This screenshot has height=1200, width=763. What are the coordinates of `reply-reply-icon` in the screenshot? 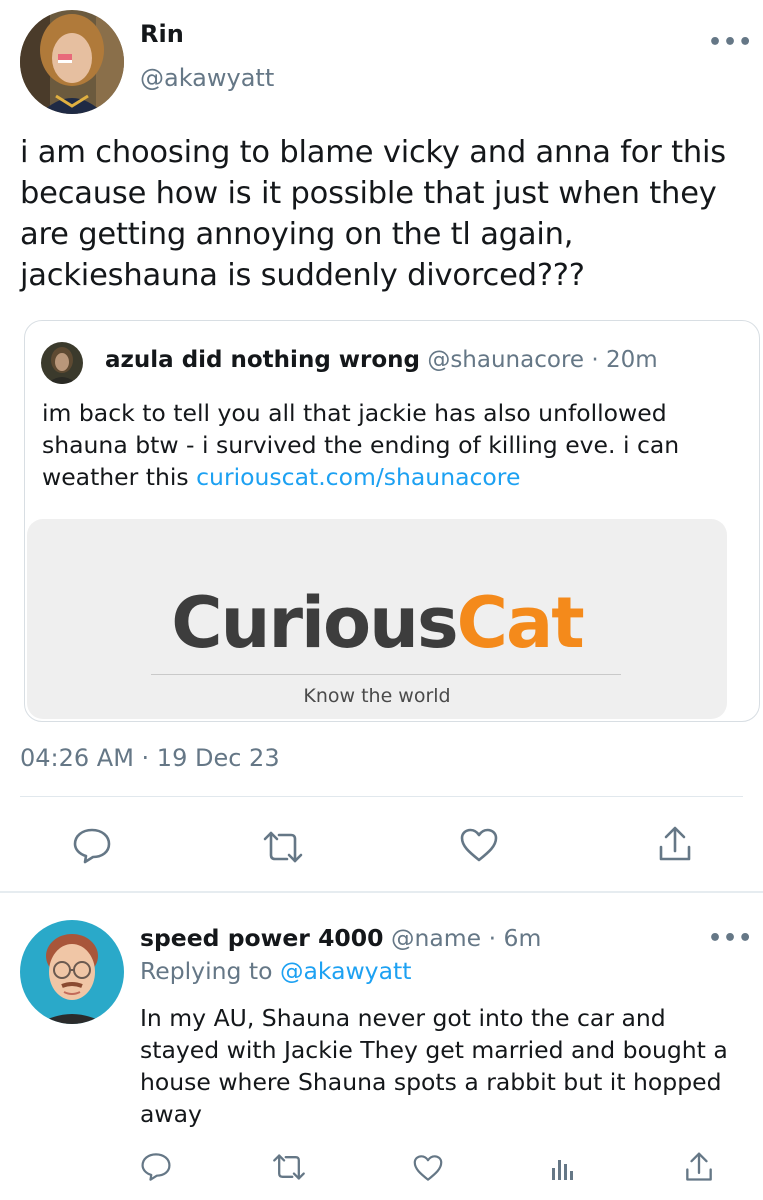 It's located at (156, 1167).